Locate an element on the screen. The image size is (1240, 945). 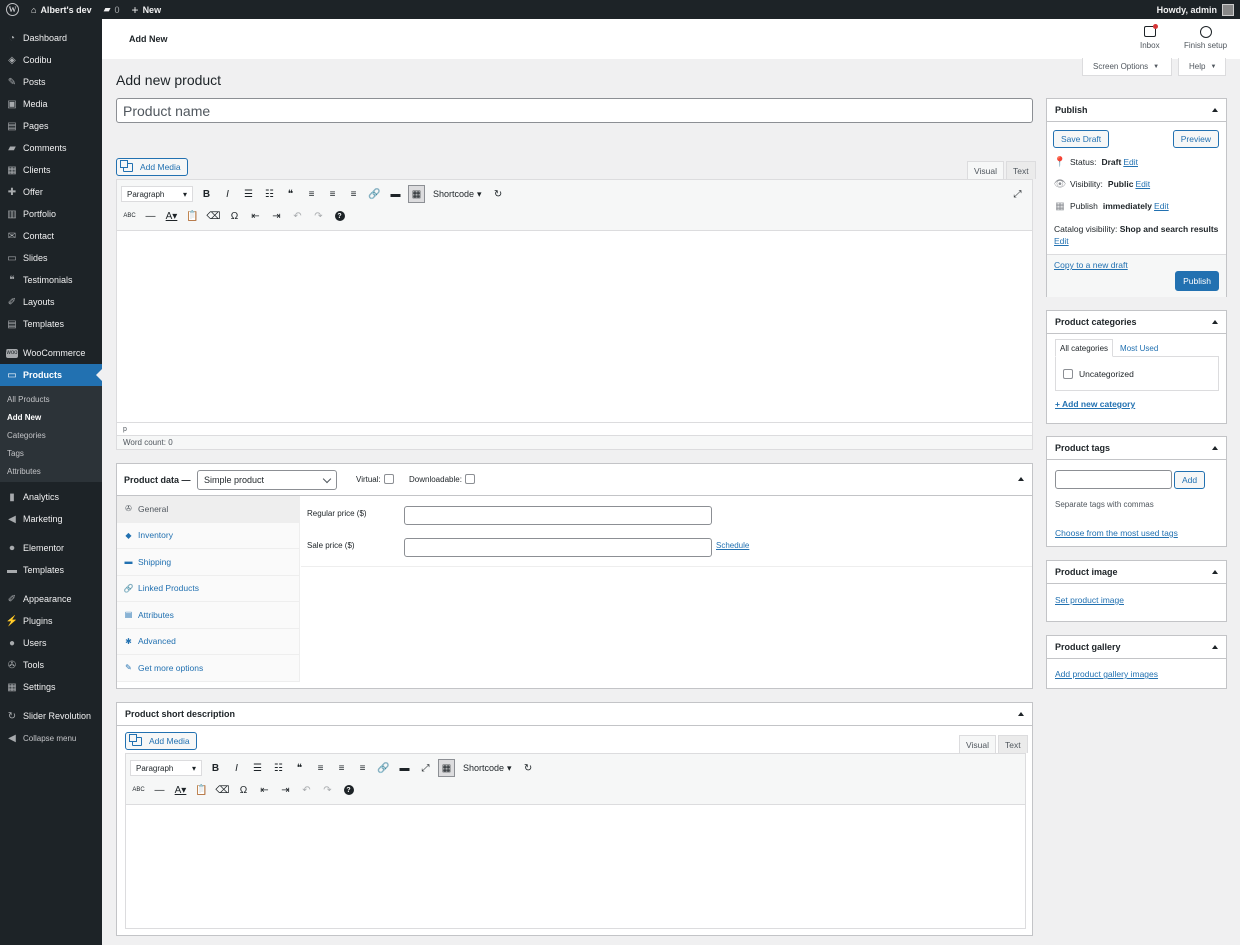
edit-status-link: Edit is located at coordinates (1130, 162).